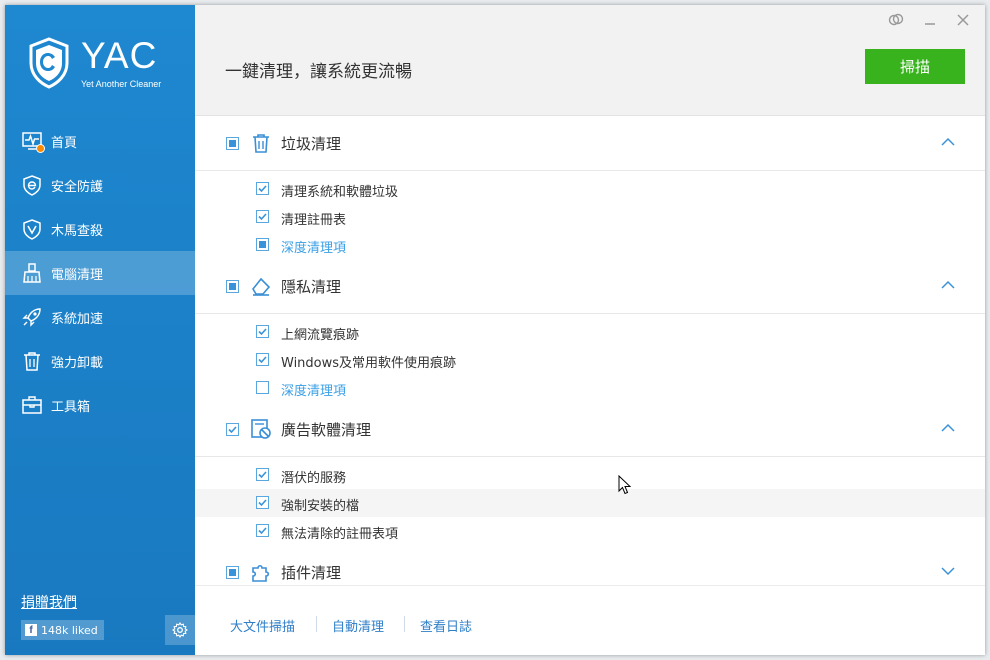 This screenshot has width=990, height=660. What do you see at coordinates (446, 625) in the screenshot?
I see `view-log-link: 查看日誌` at bounding box center [446, 625].